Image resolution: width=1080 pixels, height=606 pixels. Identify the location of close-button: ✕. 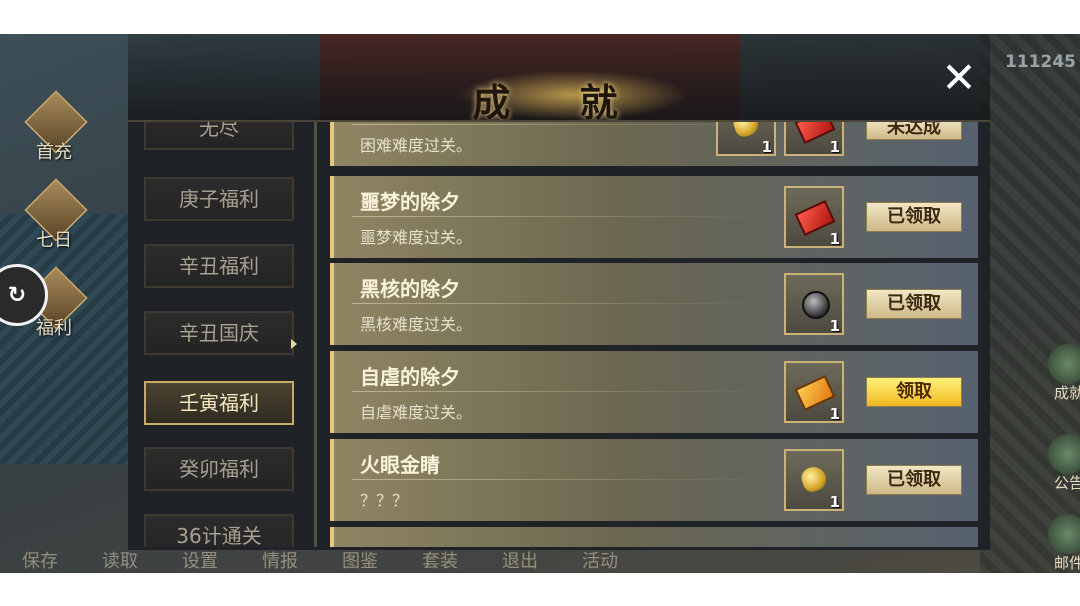
(959, 79).